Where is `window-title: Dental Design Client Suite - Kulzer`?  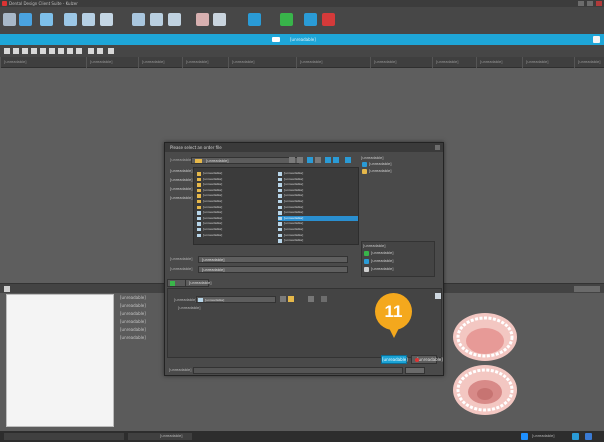
window-title: Dental Design Client Suite - Kulzer is located at coordinates (43, 3).